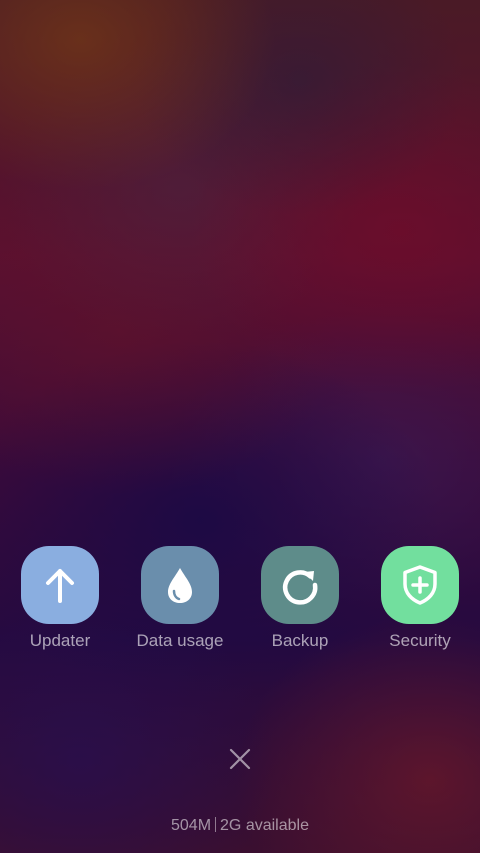 This screenshot has height=853, width=480. I want to click on data-usage-label: Data usage, so click(180, 640).